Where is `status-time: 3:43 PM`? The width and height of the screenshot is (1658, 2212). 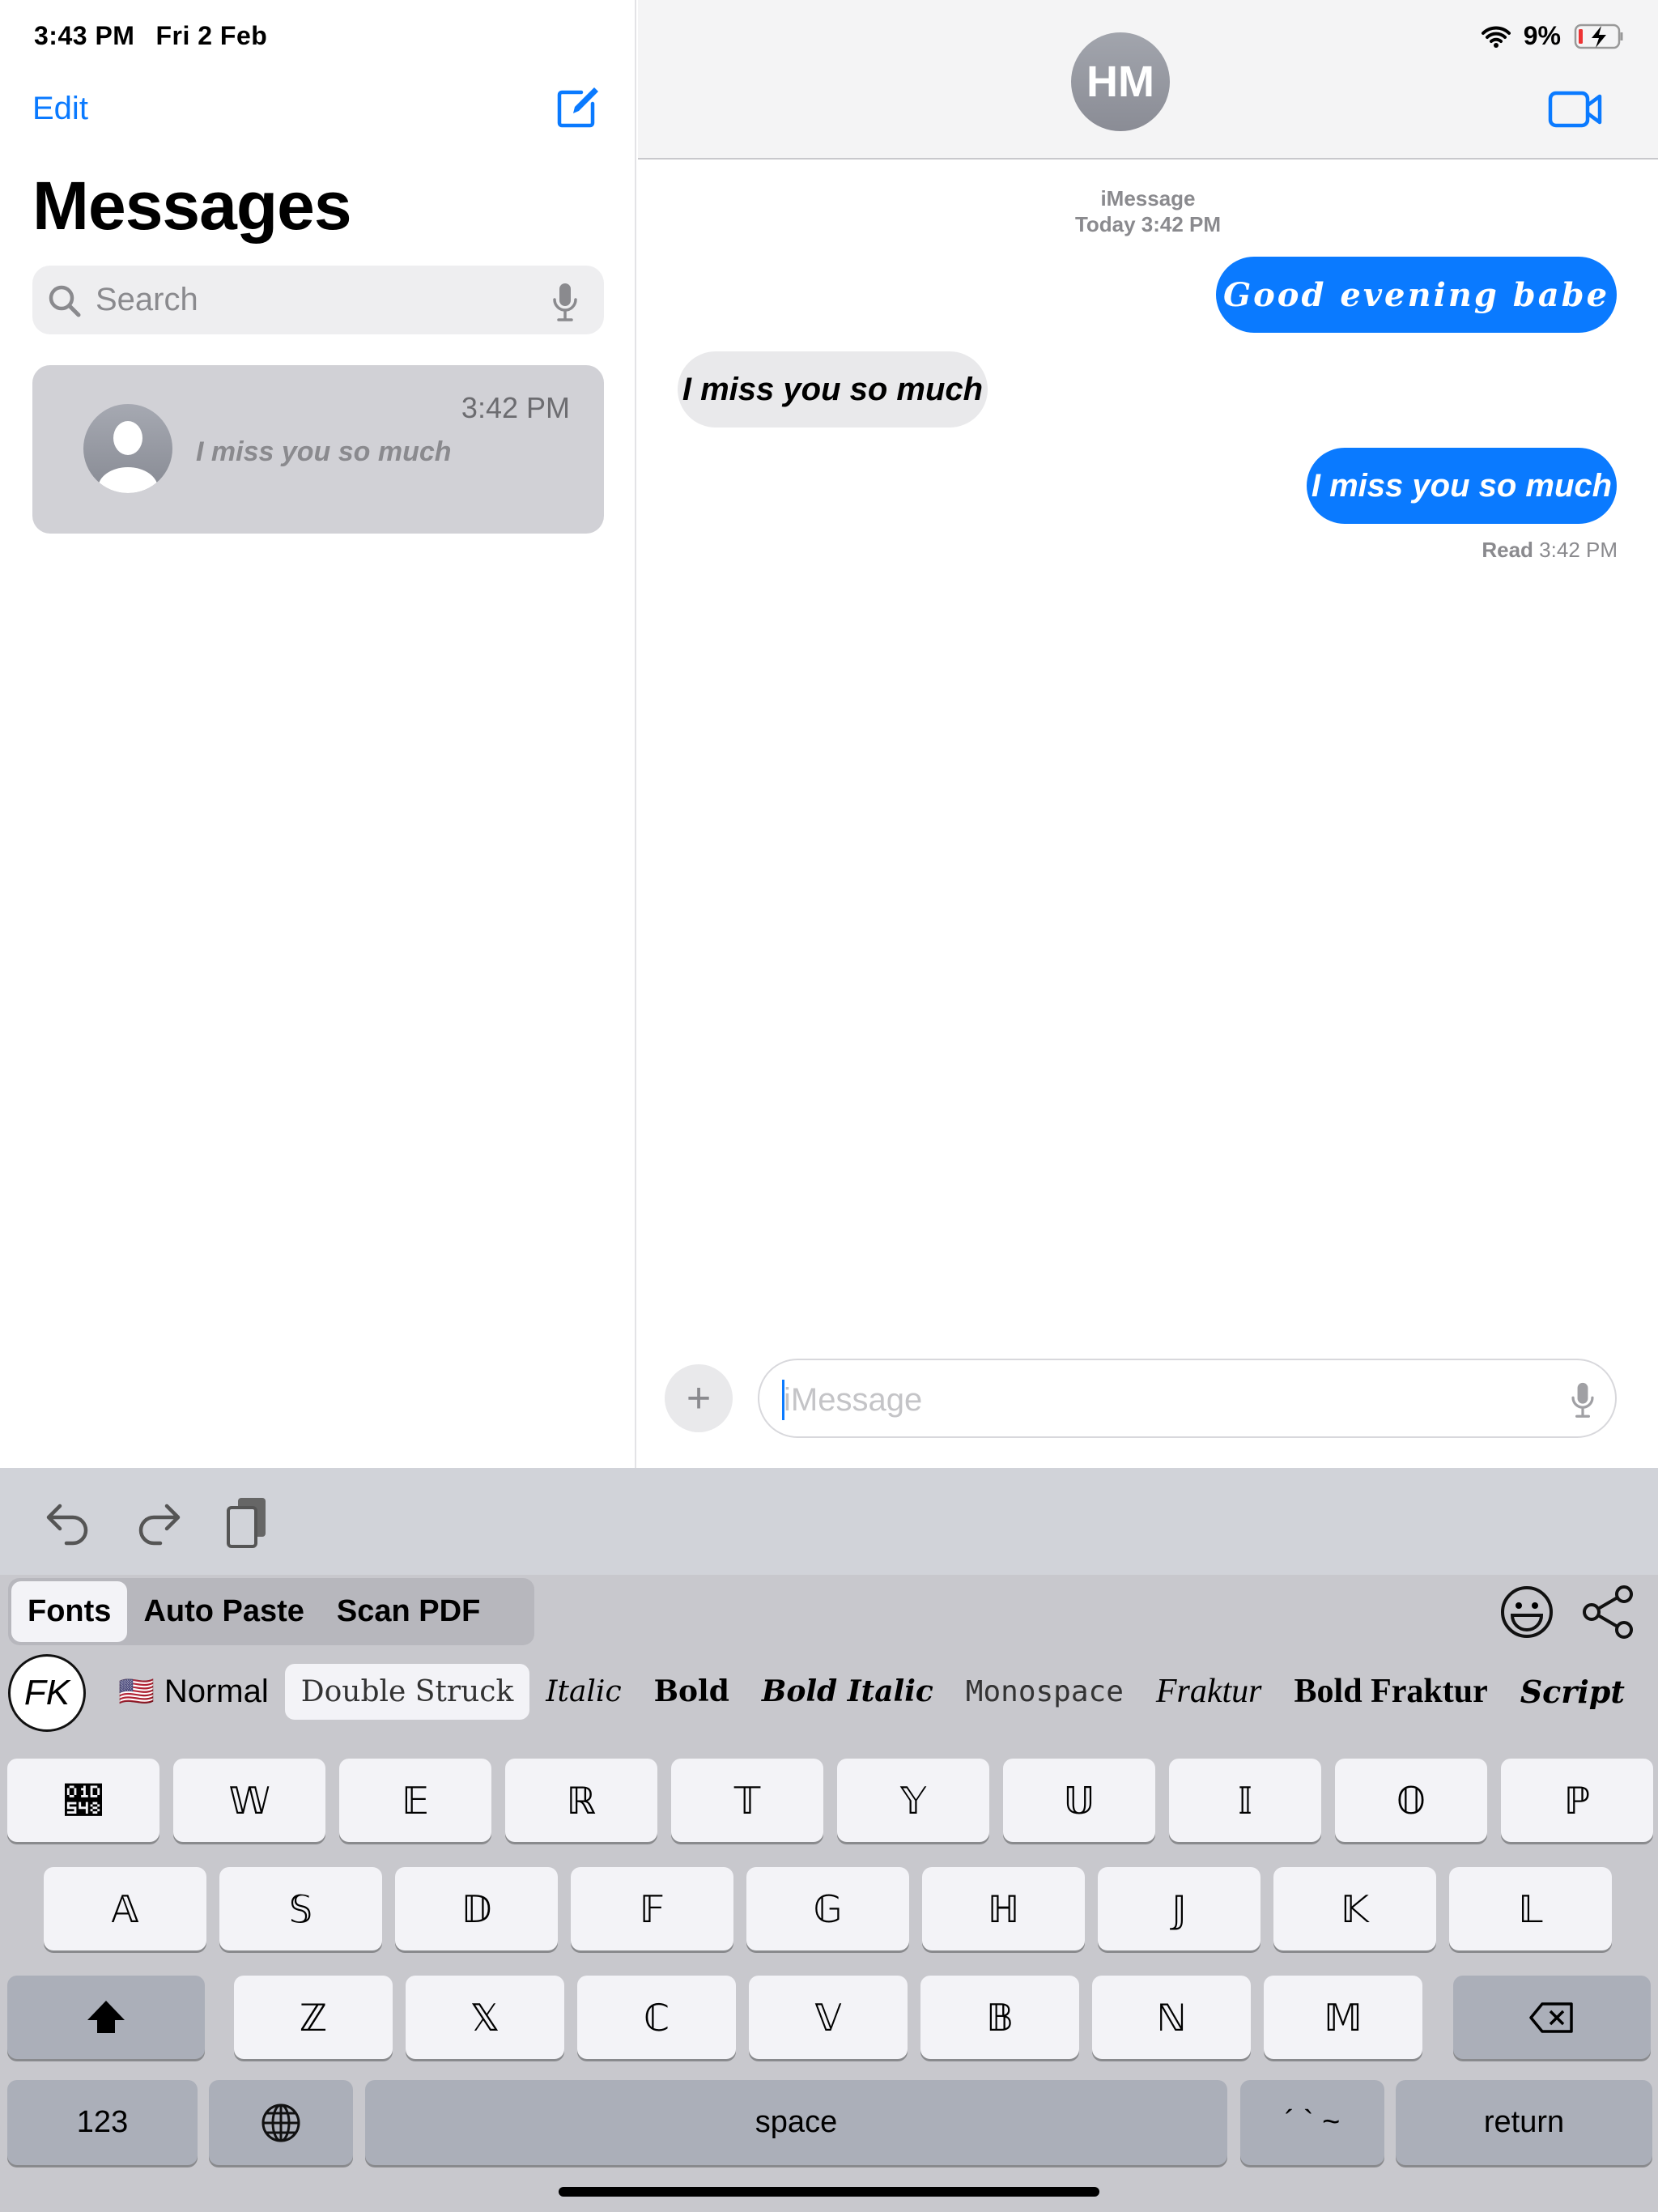 status-time: 3:43 PM is located at coordinates (84, 36).